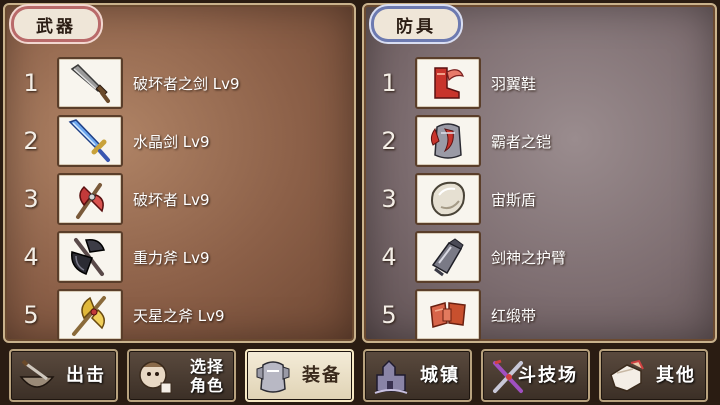 Image resolution: width=720 pixels, height=405 pixels. What do you see at coordinates (37, 373) in the screenshot?
I see `war-bowl-icon` at bounding box center [37, 373].